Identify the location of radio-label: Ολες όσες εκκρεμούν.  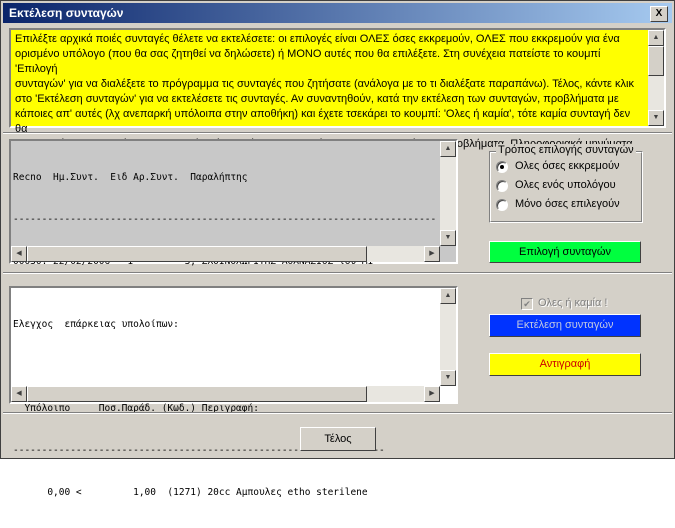
(567, 166).